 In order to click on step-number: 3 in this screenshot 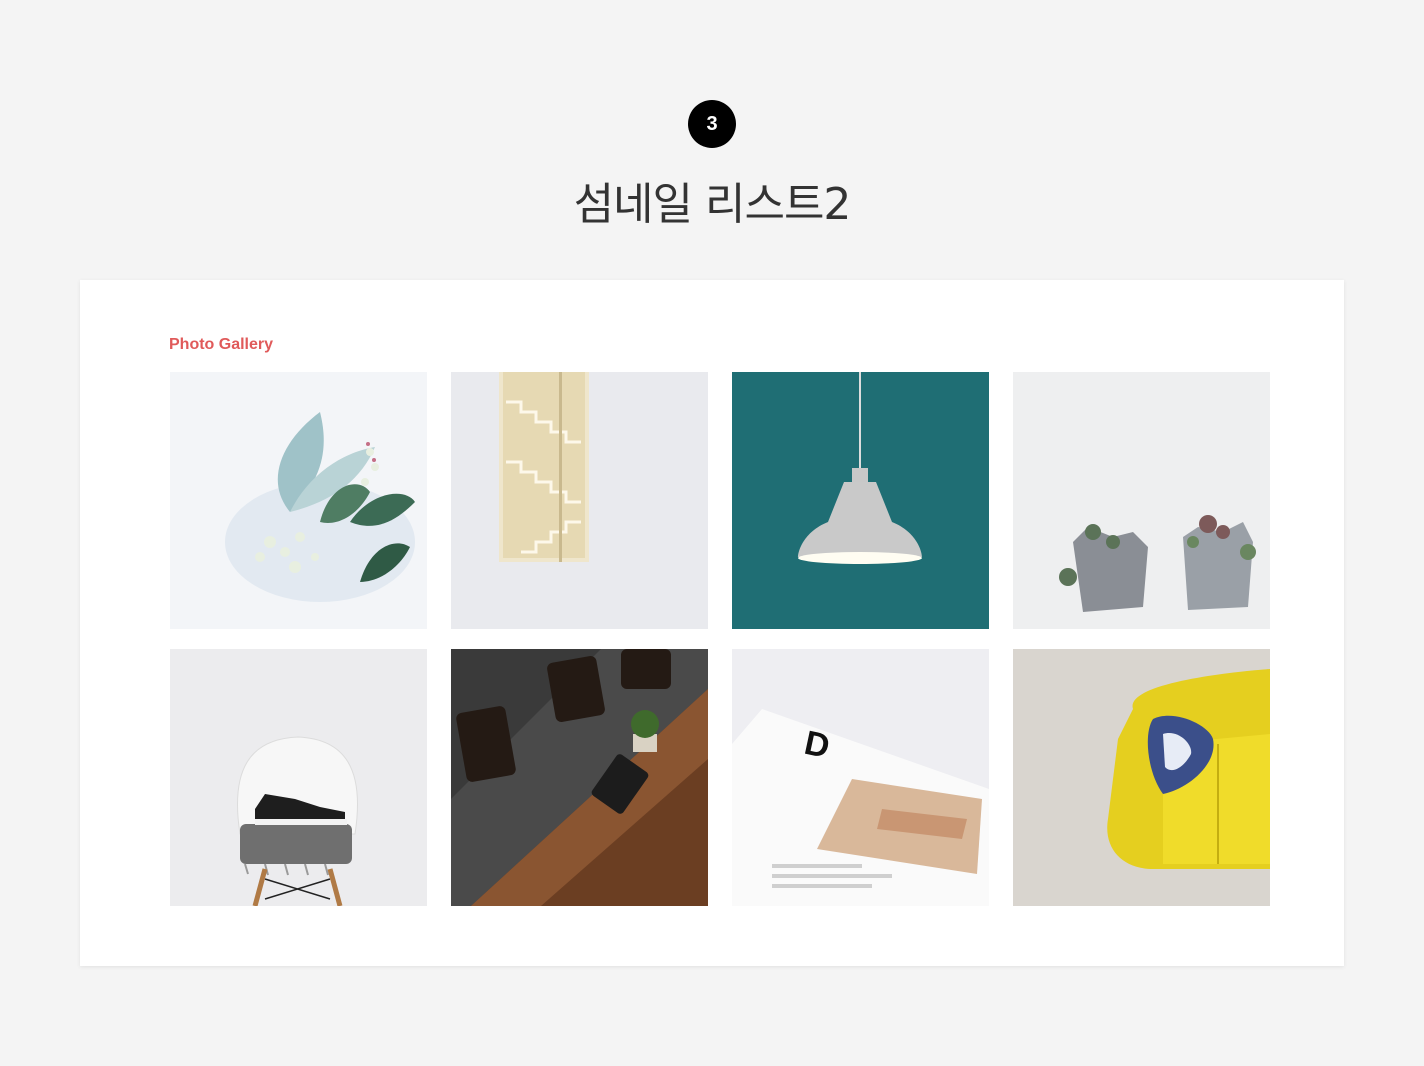, I will do `click(712, 123)`.